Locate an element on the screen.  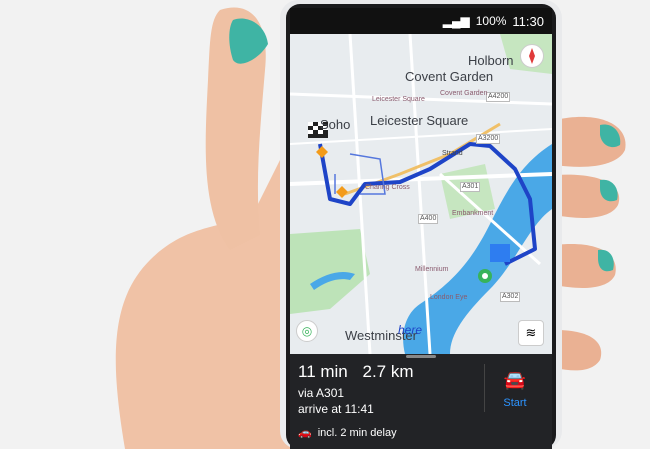
route-delay: incl. 2 min delay is located at coordinates (357, 432).